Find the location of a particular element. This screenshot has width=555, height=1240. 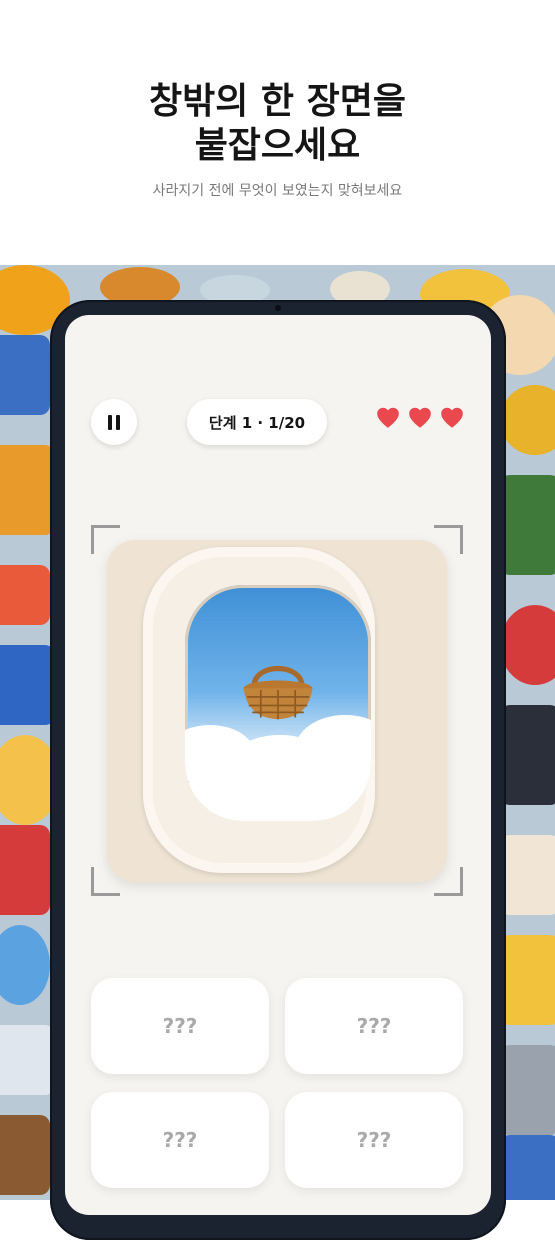

level-indicator: 단계 1 · 1/20 is located at coordinates (257, 422).